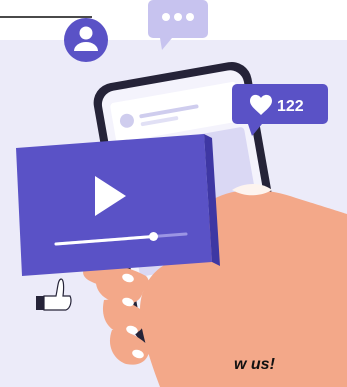 This screenshot has width=347, height=387. I want to click on user-icon, so click(86, 40).